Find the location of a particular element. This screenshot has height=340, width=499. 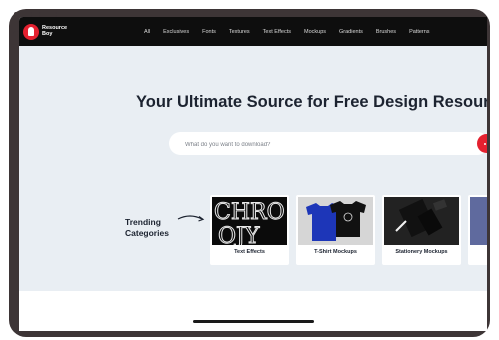

category-card-stationery-mockups: Stationery Mockups is located at coordinates (421, 230).